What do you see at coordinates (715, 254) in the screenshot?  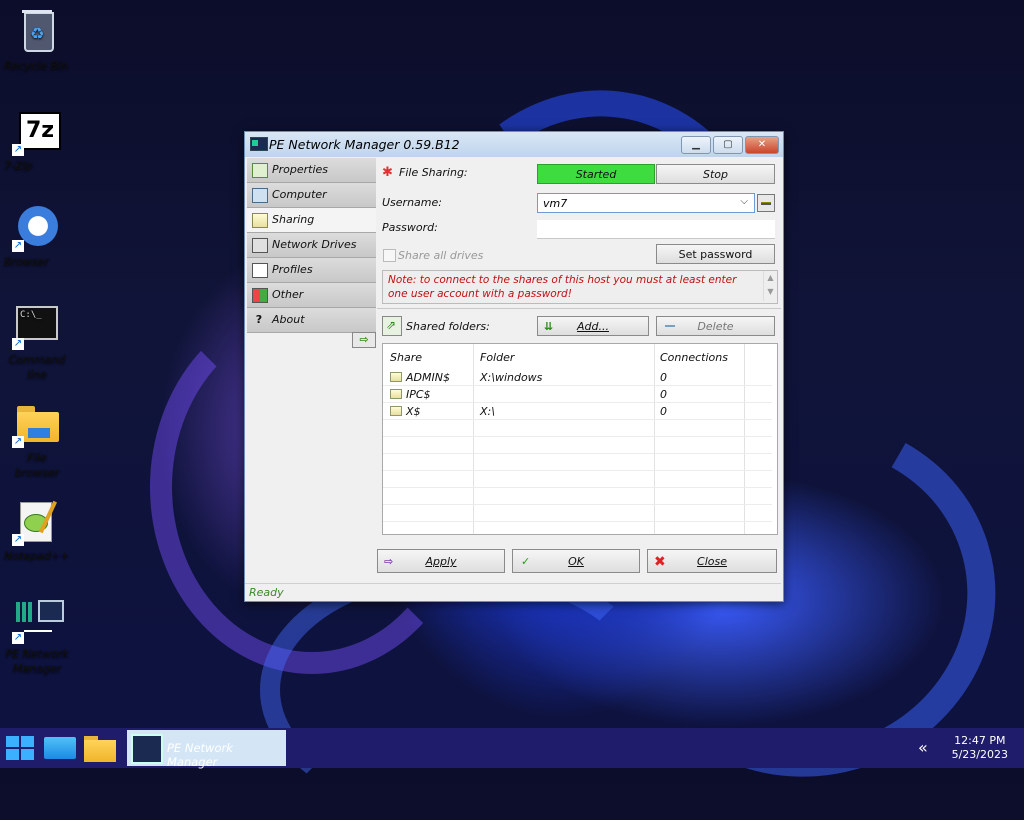 I see `set-password-button: Set password` at bounding box center [715, 254].